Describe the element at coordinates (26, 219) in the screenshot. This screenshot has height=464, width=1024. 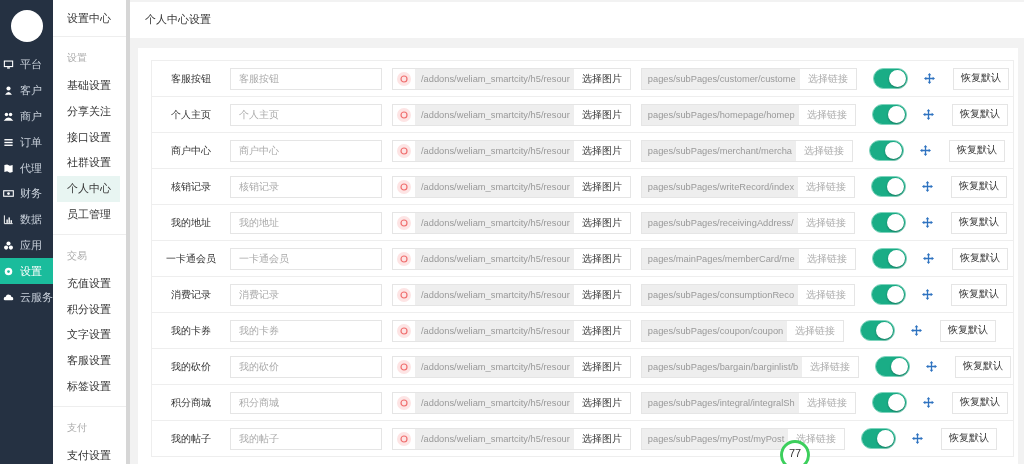
I see `sidebar-item: 数据` at that location.